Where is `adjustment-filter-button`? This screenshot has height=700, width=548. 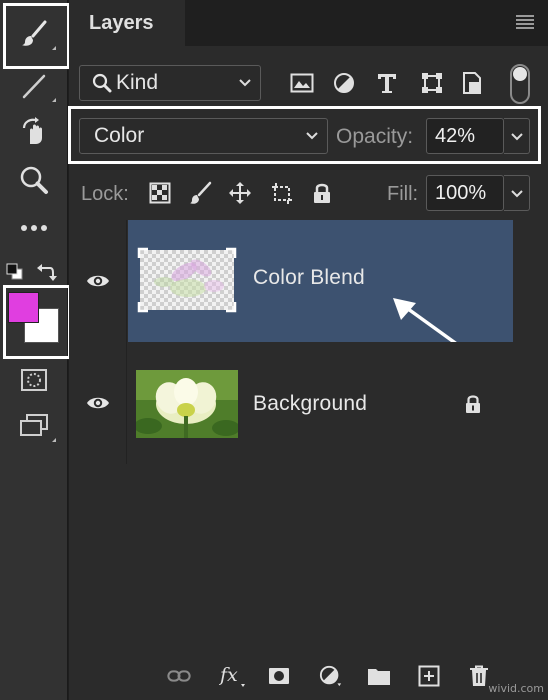 adjustment-filter-button is located at coordinates (344, 83).